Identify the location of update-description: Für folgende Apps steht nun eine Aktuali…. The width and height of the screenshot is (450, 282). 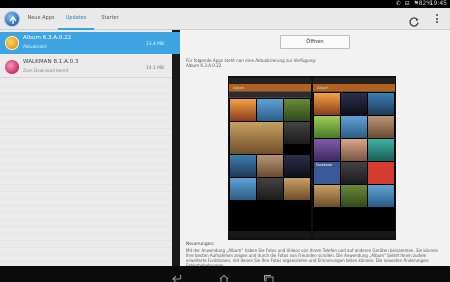
(251, 63).